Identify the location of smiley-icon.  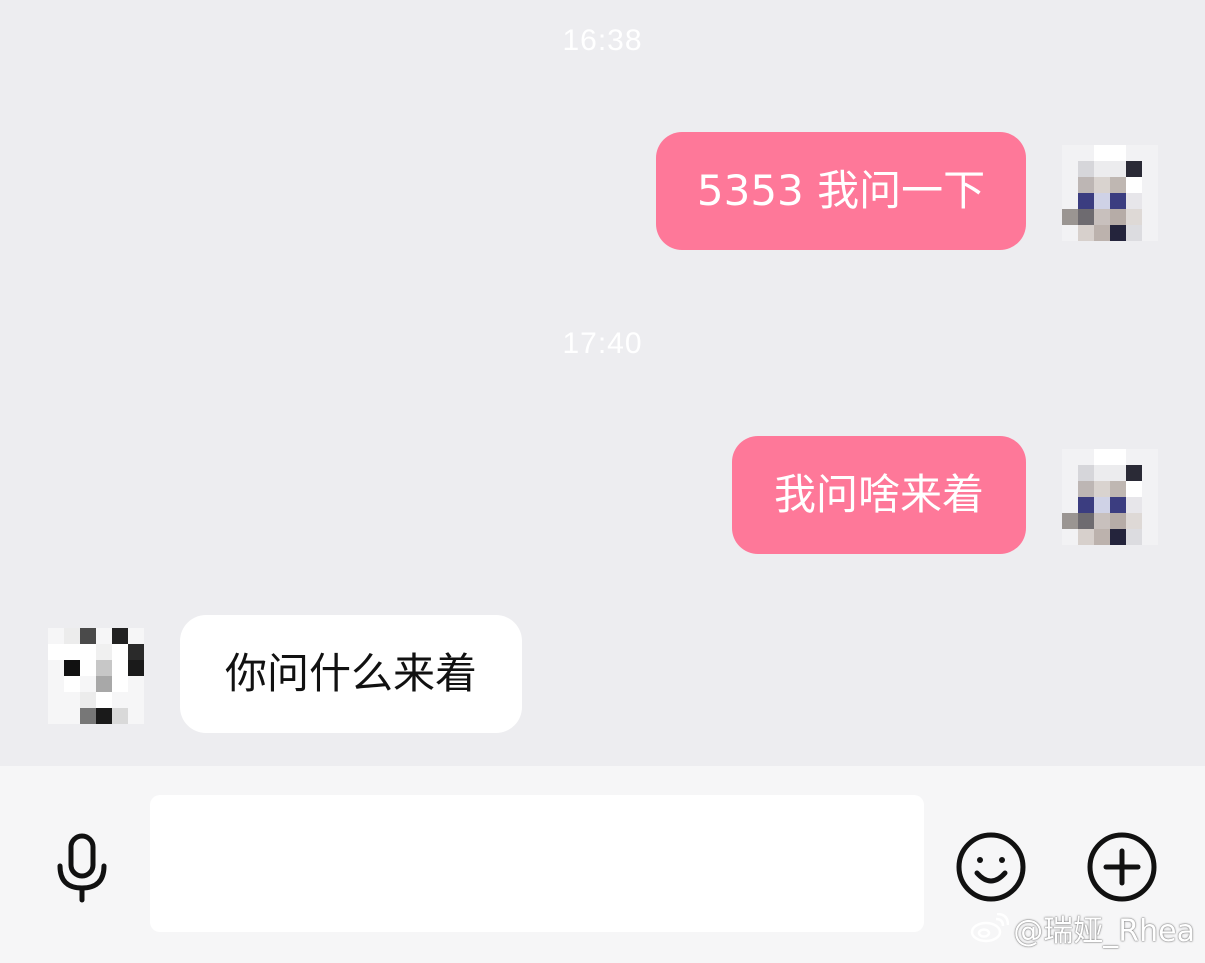
(991, 867).